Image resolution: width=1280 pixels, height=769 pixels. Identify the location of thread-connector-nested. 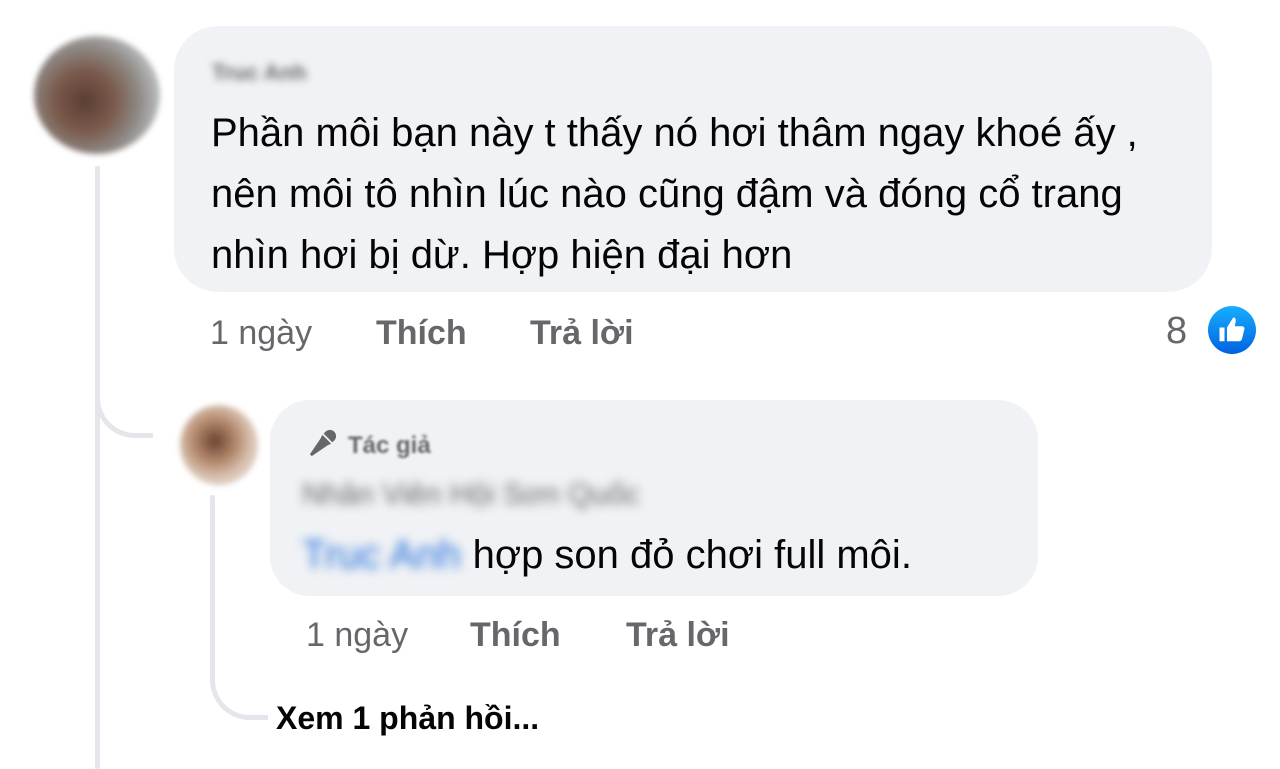
(239, 685).